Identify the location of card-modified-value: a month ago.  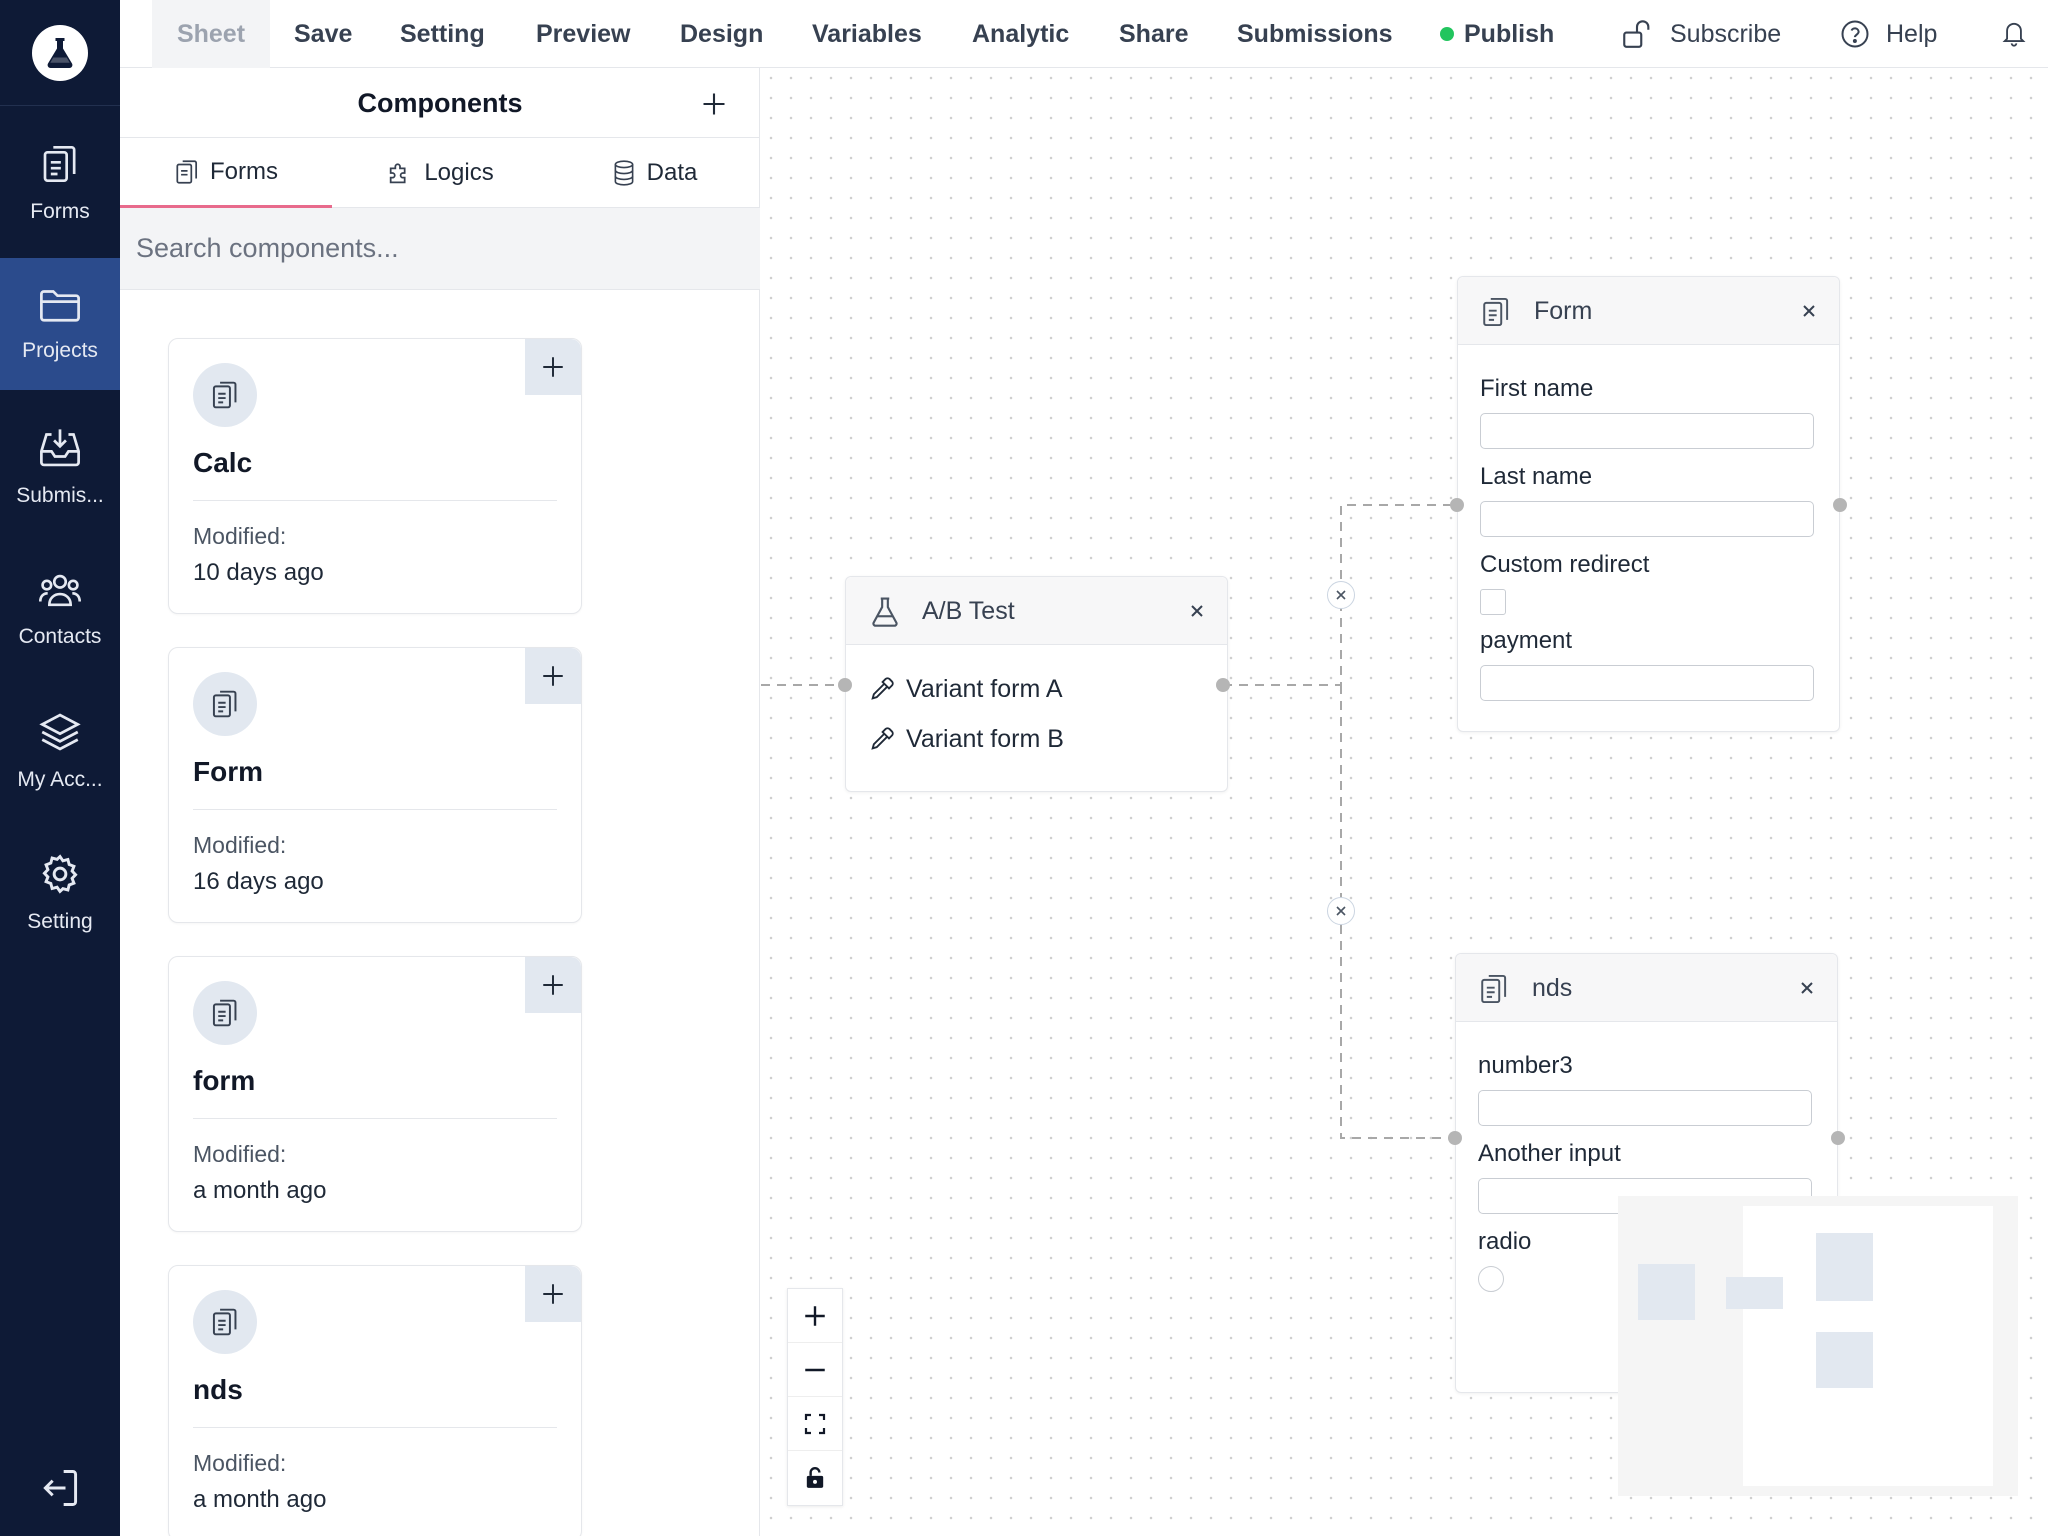
(260, 1499).